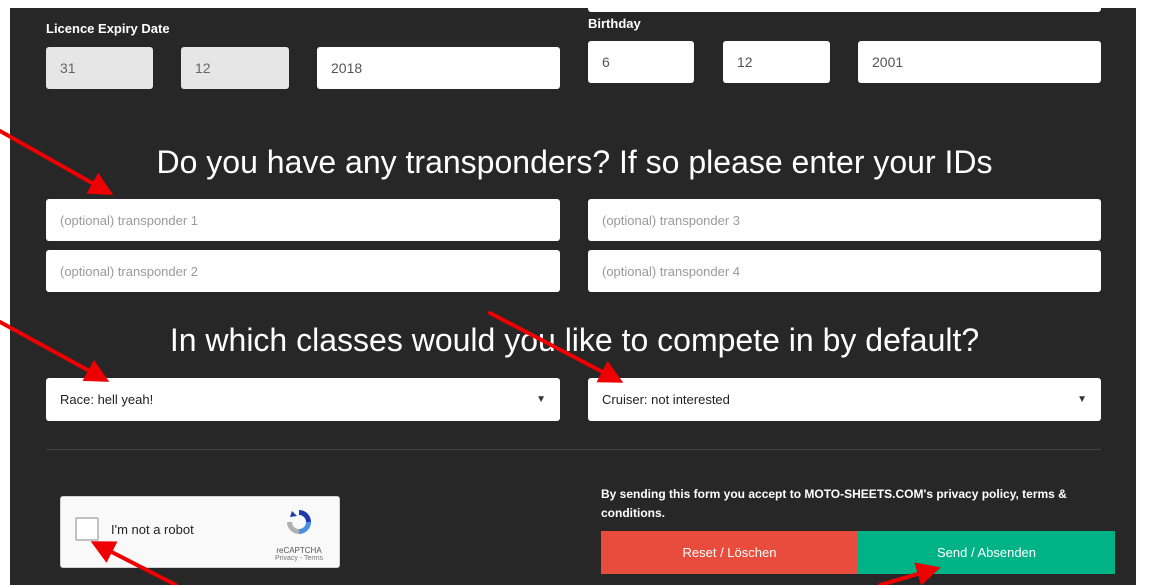 Image resolution: width=1149 pixels, height=585 pixels. What do you see at coordinates (671, 271) in the screenshot?
I see `transponder-4-placeholder: (optional) transponder 4` at bounding box center [671, 271].